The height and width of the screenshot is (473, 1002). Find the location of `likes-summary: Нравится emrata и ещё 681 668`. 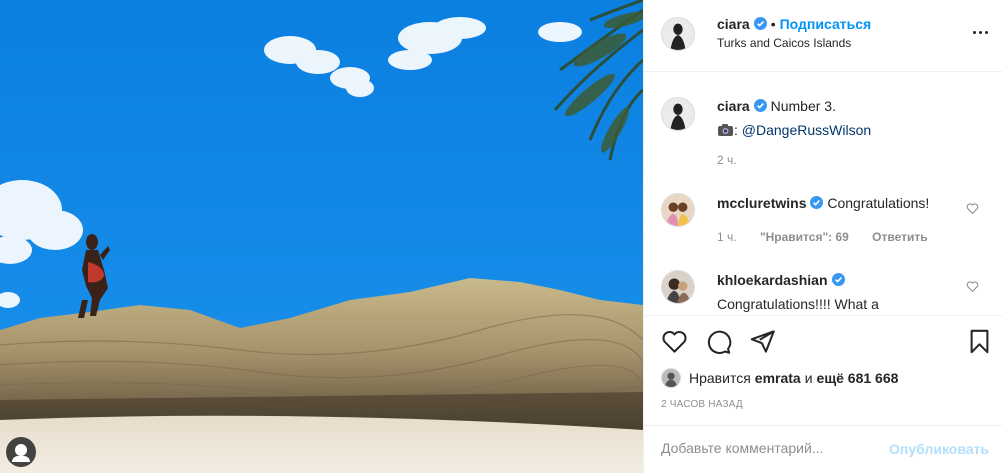

likes-summary: Нравится emrata и ещё 681 668 is located at coordinates (779, 378).